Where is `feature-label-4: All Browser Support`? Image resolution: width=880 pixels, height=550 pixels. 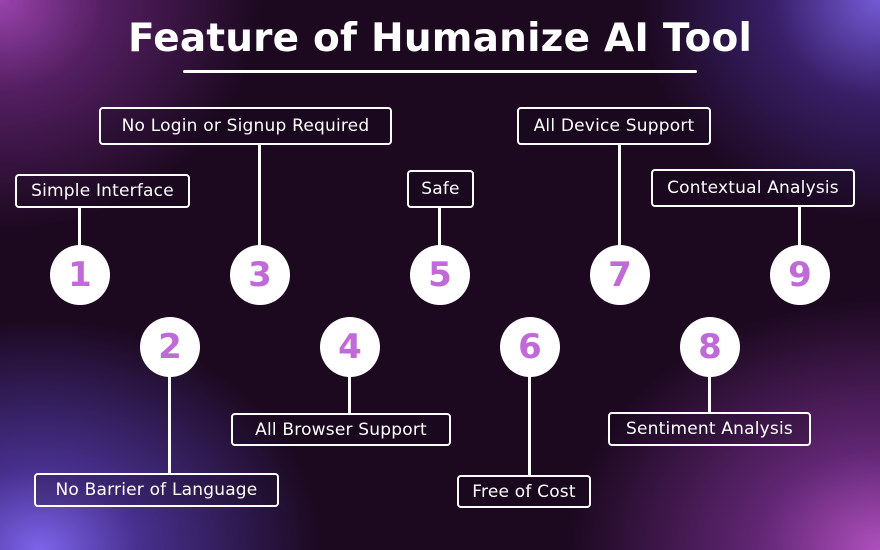 feature-label-4: All Browser Support is located at coordinates (341, 429).